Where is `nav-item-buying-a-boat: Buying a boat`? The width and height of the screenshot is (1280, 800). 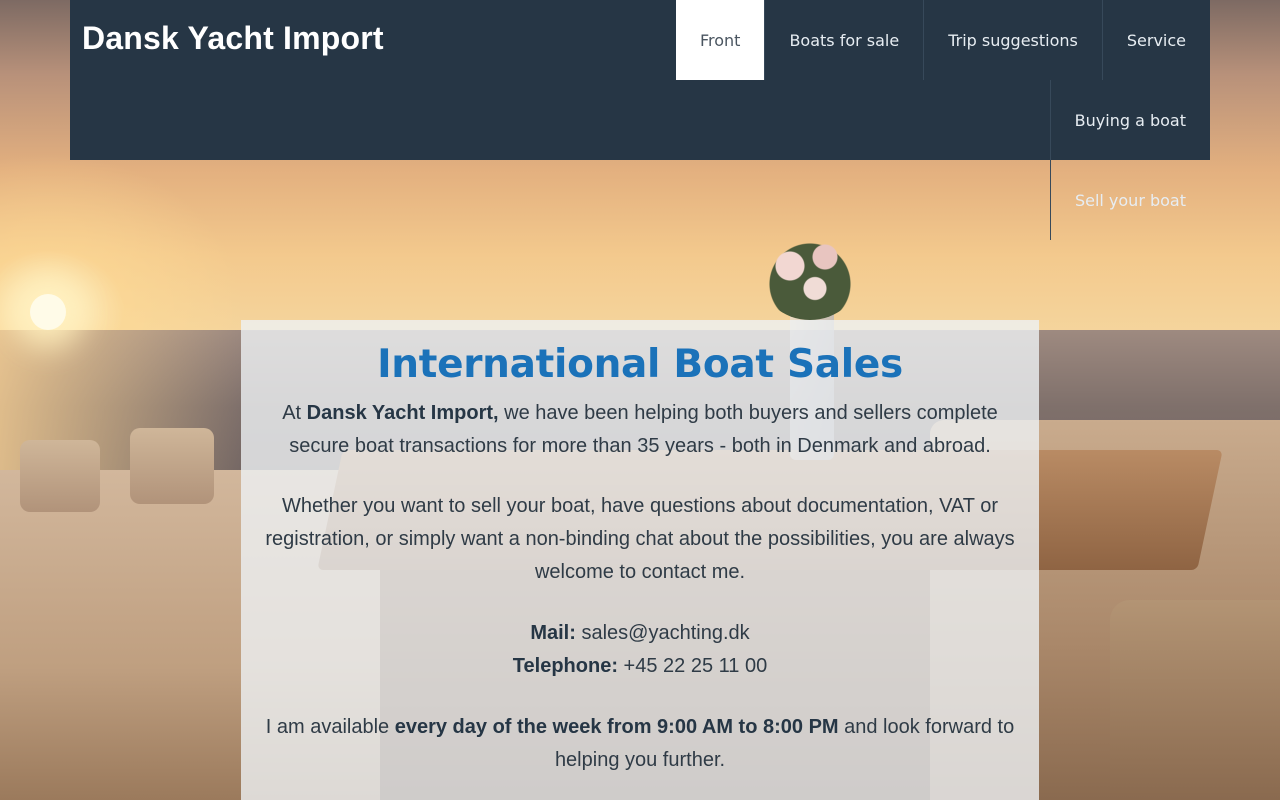
nav-item-buying-a-boat: Buying a boat is located at coordinates (1129, 120).